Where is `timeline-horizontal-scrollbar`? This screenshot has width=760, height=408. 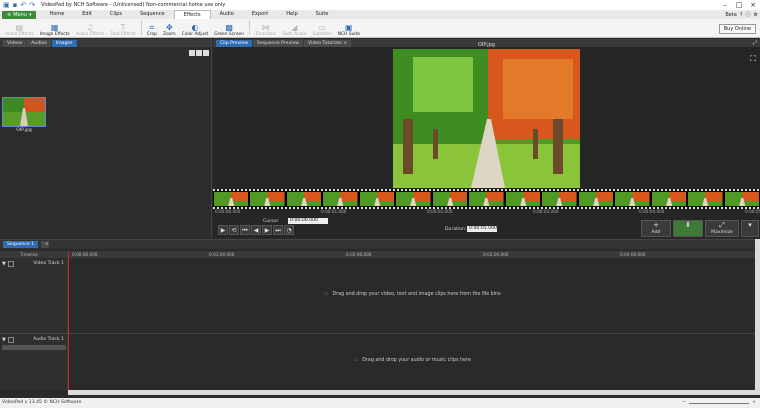
timeline-horizontal-scrollbar is located at coordinates (411, 392).